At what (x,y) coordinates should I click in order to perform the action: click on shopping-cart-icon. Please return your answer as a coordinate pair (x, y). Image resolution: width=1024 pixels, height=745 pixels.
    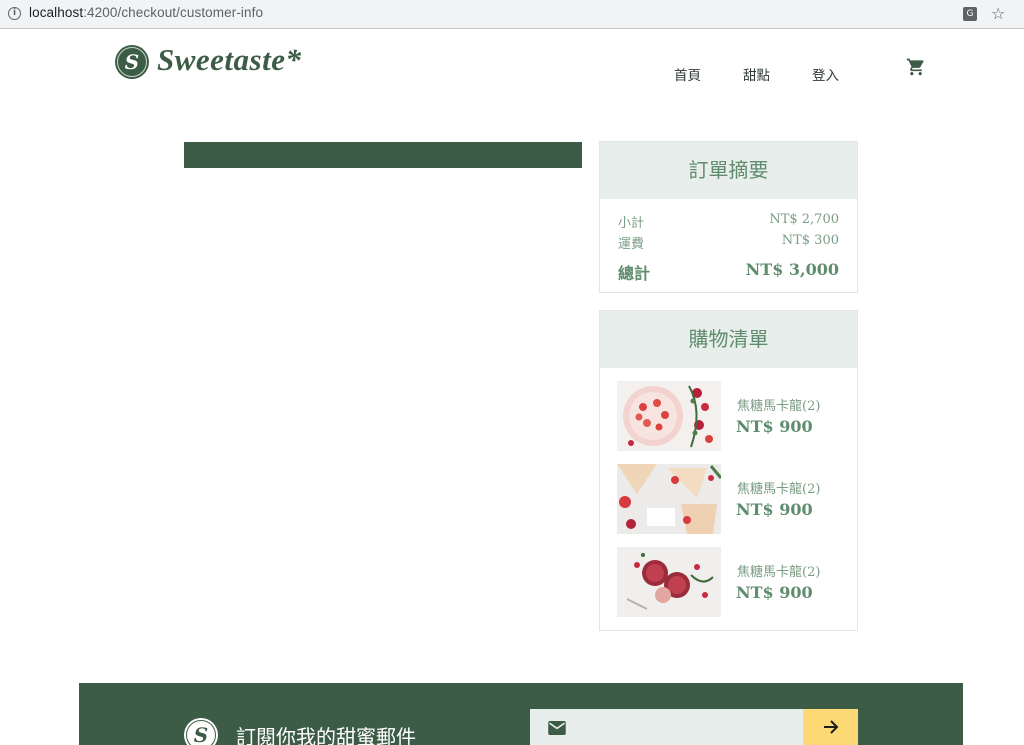
    Looking at the image, I should click on (916, 67).